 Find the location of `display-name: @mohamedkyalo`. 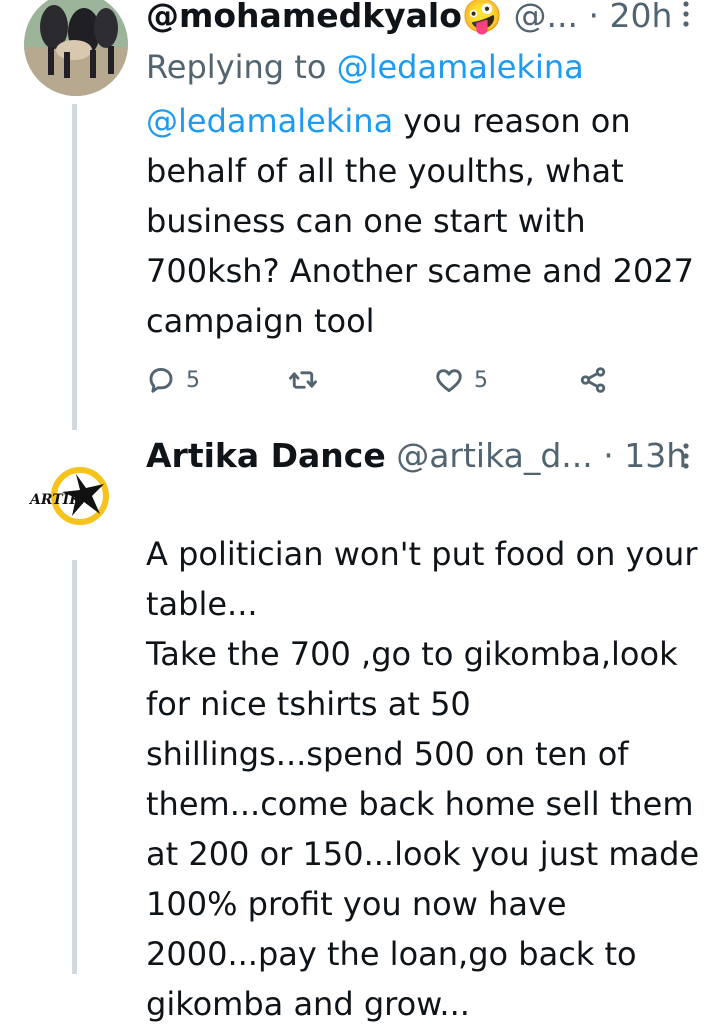

display-name: @mohamedkyalo is located at coordinates (304, 17).